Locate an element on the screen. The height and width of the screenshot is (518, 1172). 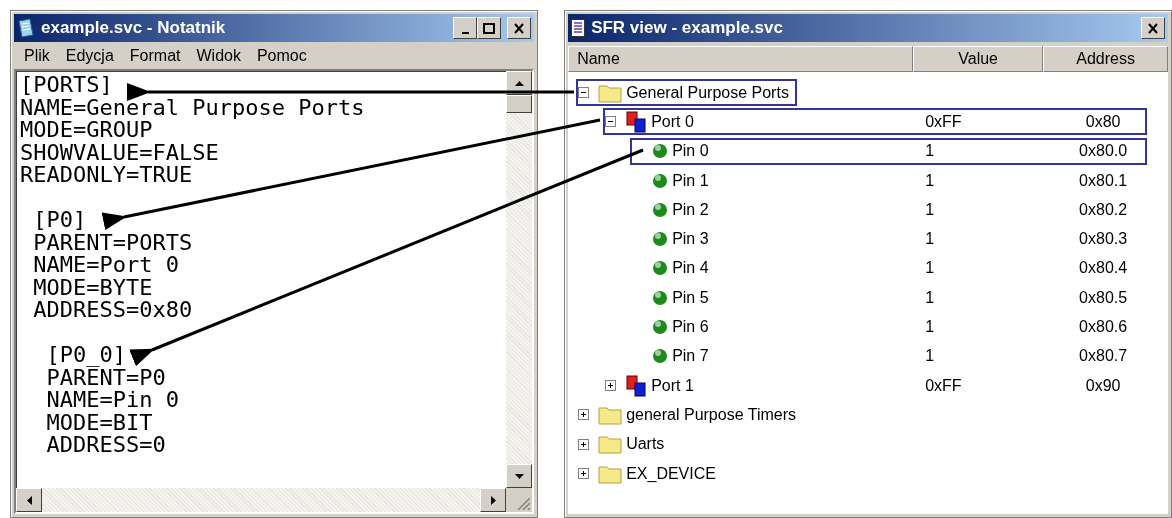
minimize-icon is located at coordinates (465, 33).